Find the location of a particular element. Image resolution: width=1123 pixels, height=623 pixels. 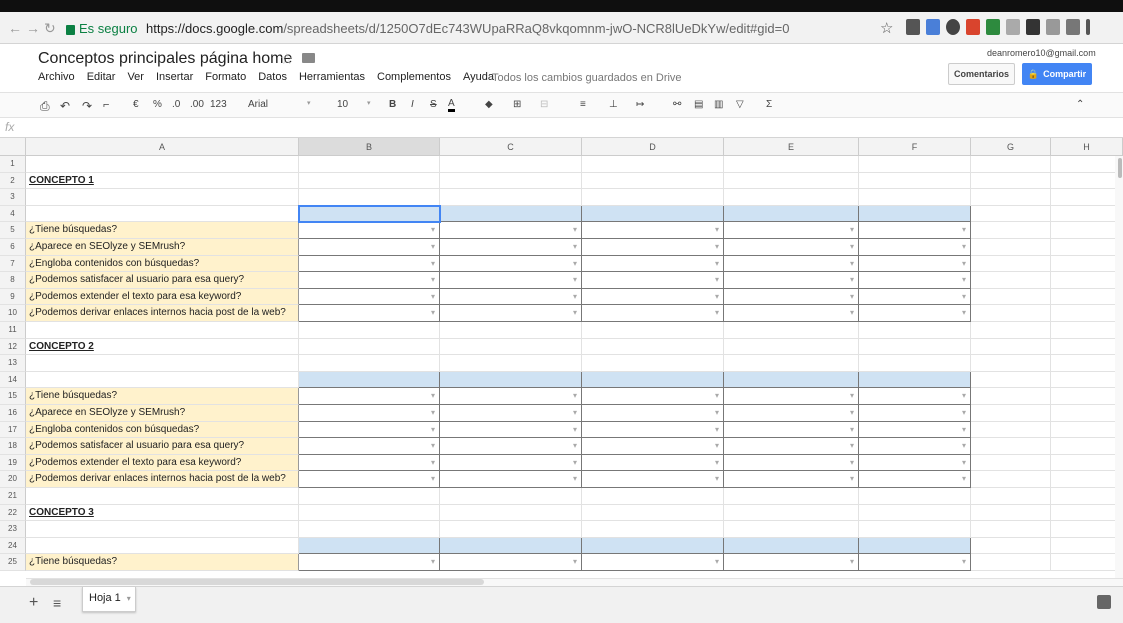

merge-icon: ⊟ is located at coordinates (544, 104).